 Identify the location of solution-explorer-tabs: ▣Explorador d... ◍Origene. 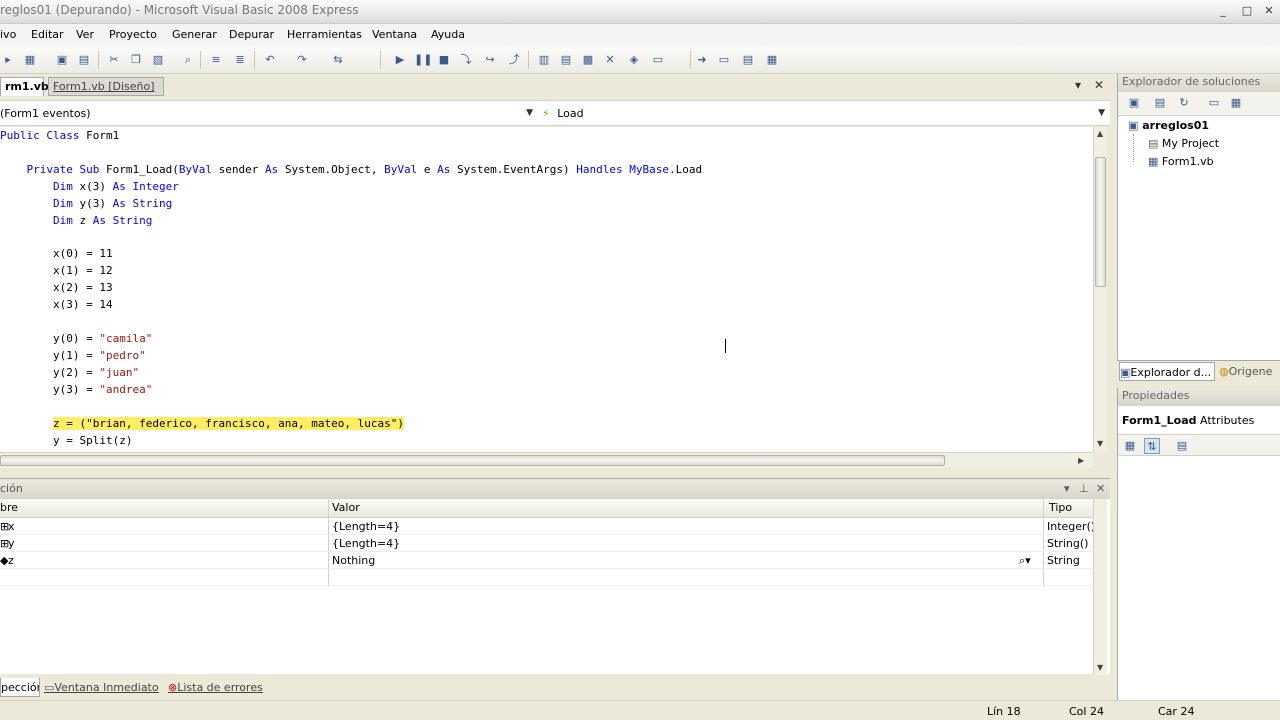
(1198, 371).